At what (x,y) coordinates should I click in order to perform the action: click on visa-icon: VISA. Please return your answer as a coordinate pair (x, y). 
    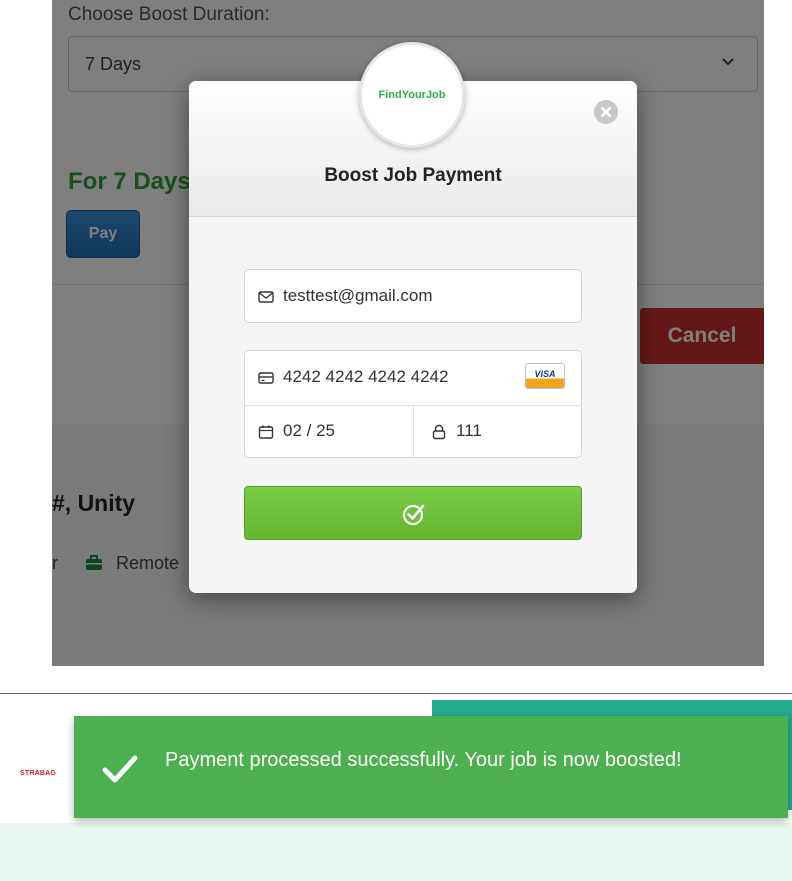
    Looking at the image, I should click on (545, 376).